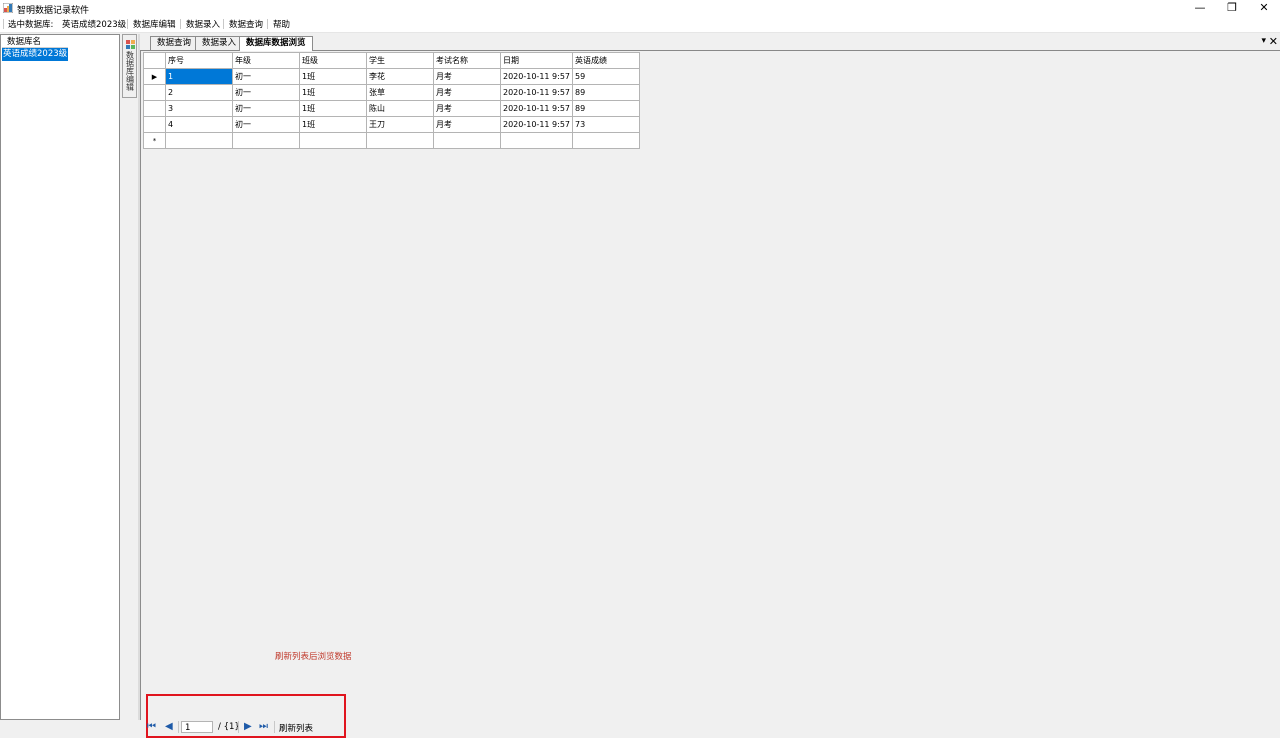 The width and height of the screenshot is (1280, 738). Describe the element at coordinates (169, 726) in the screenshot. I see `move-previous-icon: ◀` at that location.